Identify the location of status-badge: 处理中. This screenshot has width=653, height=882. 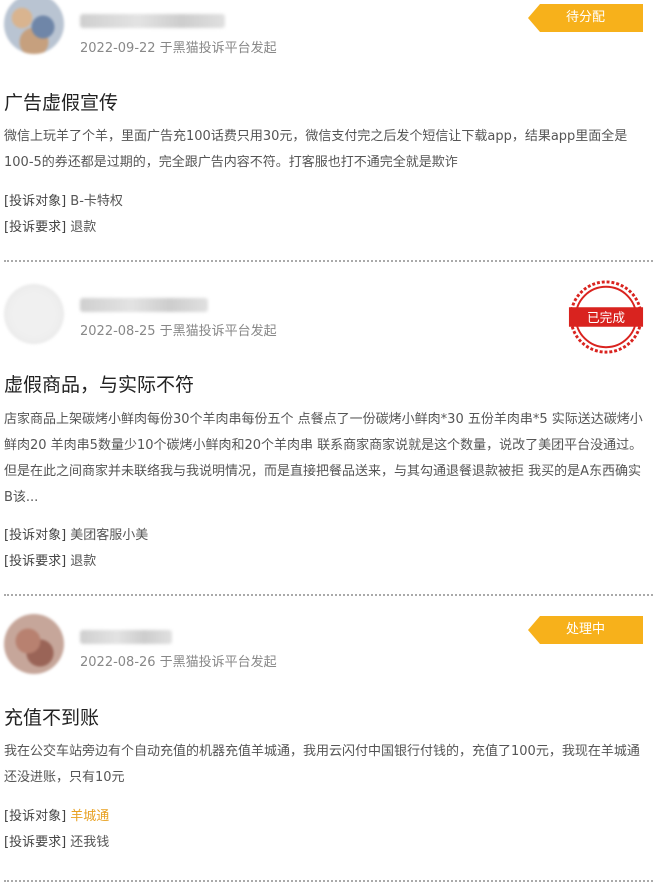
(585, 630).